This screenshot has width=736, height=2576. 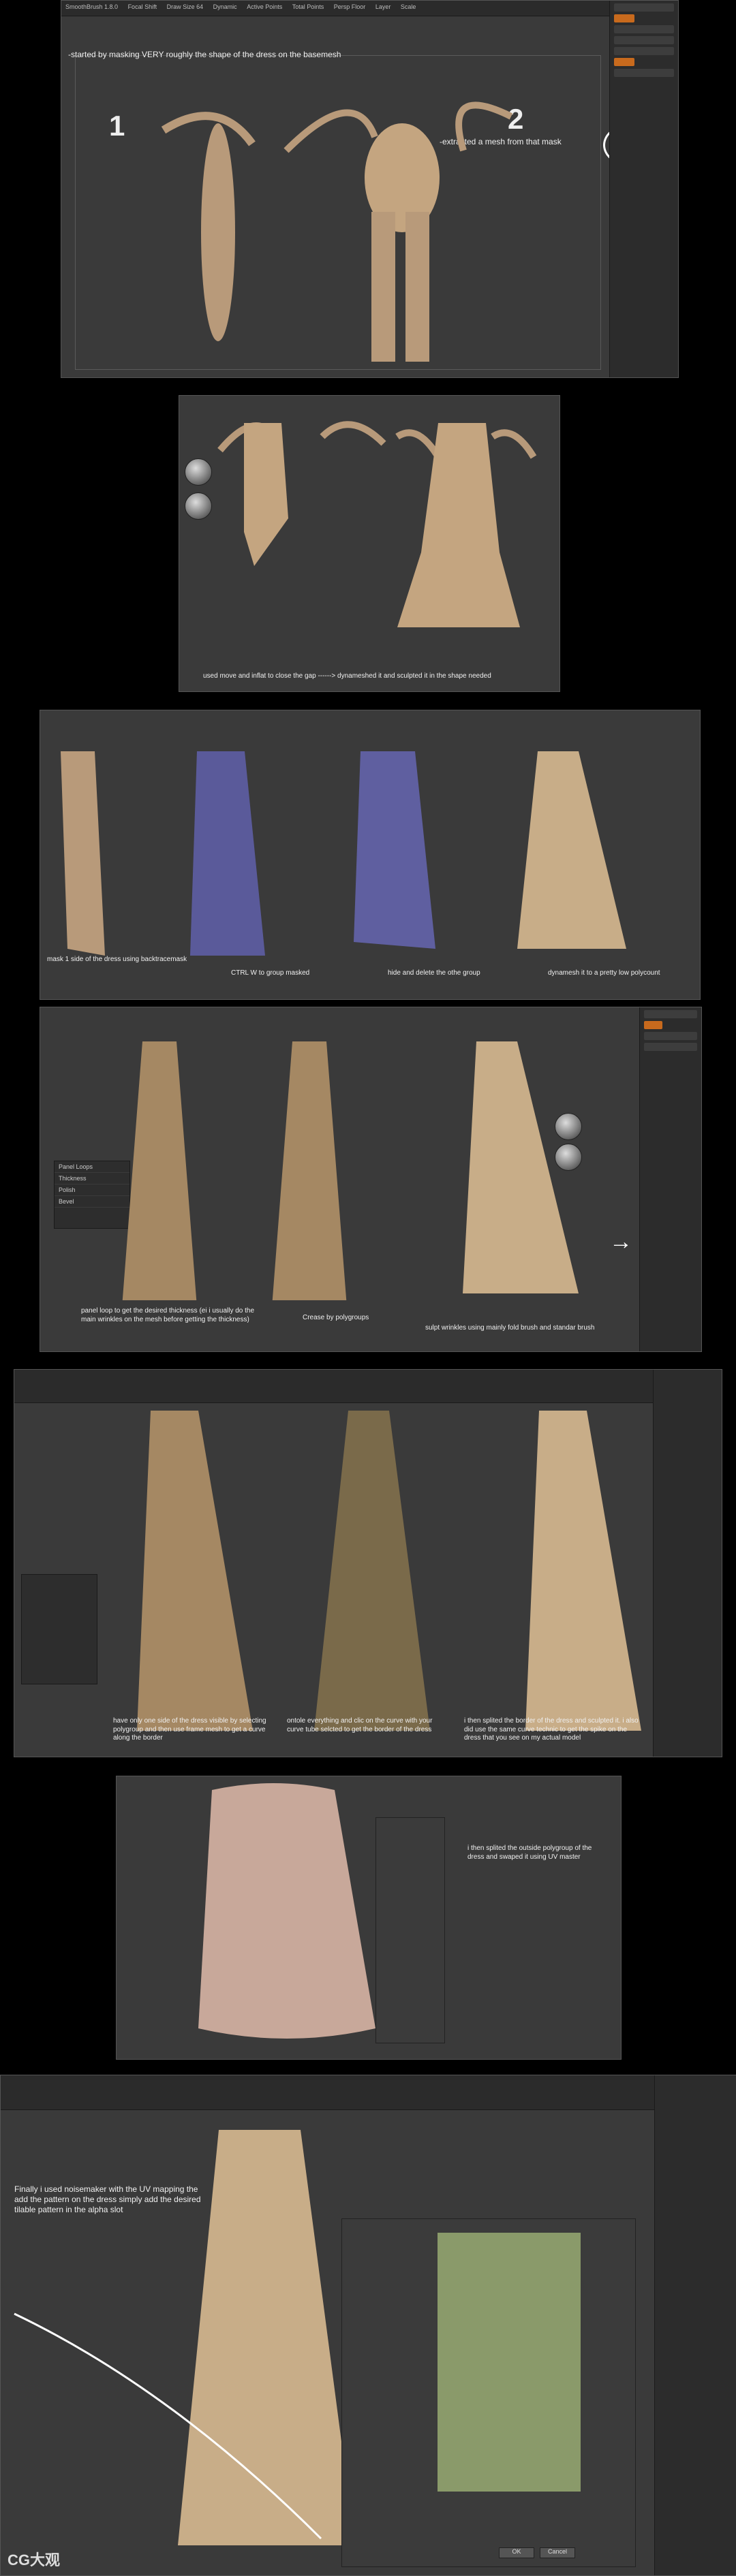 What do you see at coordinates (509, 2362) in the screenshot?
I see `pattern-preview` at bounding box center [509, 2362].